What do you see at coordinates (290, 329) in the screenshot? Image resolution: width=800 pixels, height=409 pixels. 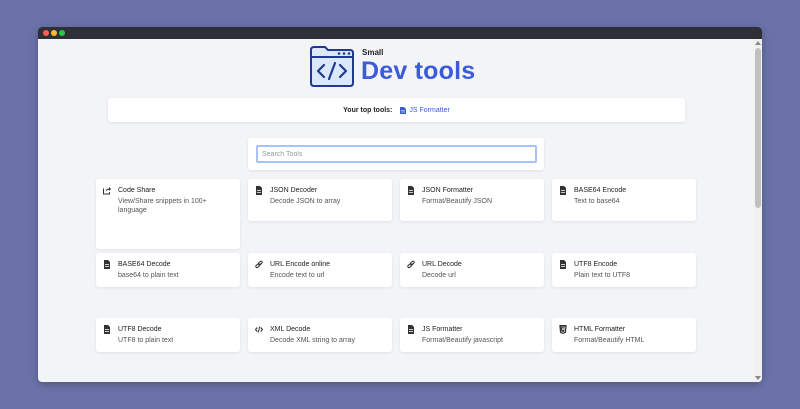 I see `tool-title: XML Decode` at bounding box center [290, 329].